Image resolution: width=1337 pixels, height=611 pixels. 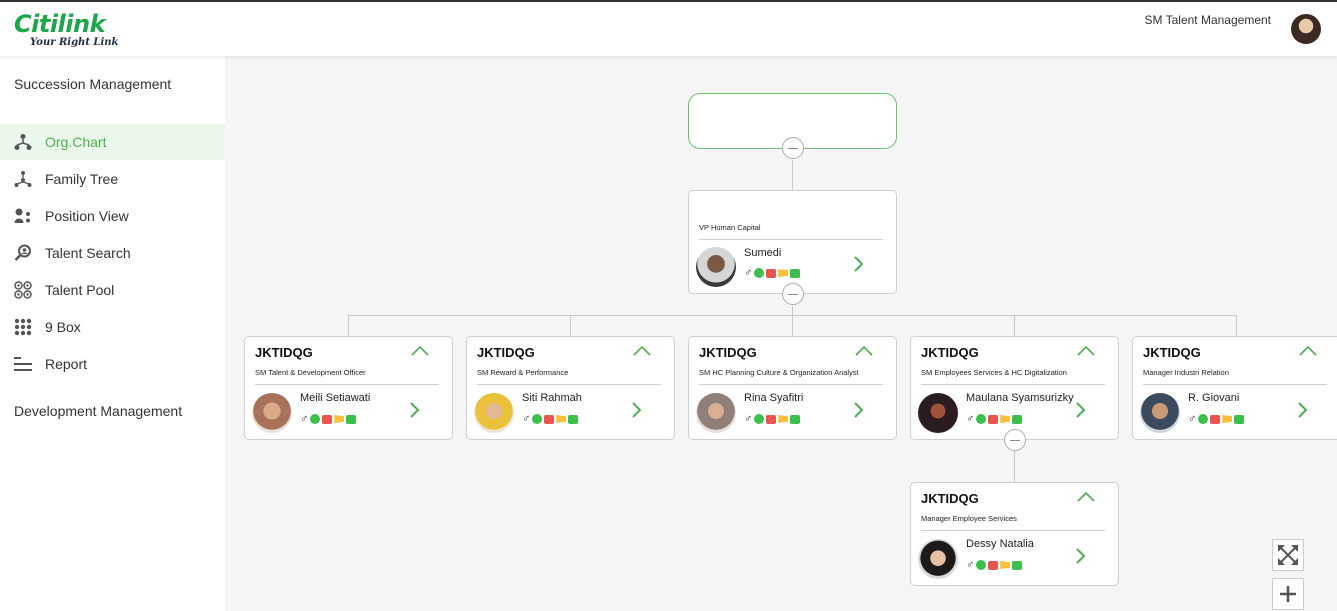 What do you see at coordinates (763, 253) in the screenshot?
I see `employee-name: Sumedi` at bounding box center [763, 253].